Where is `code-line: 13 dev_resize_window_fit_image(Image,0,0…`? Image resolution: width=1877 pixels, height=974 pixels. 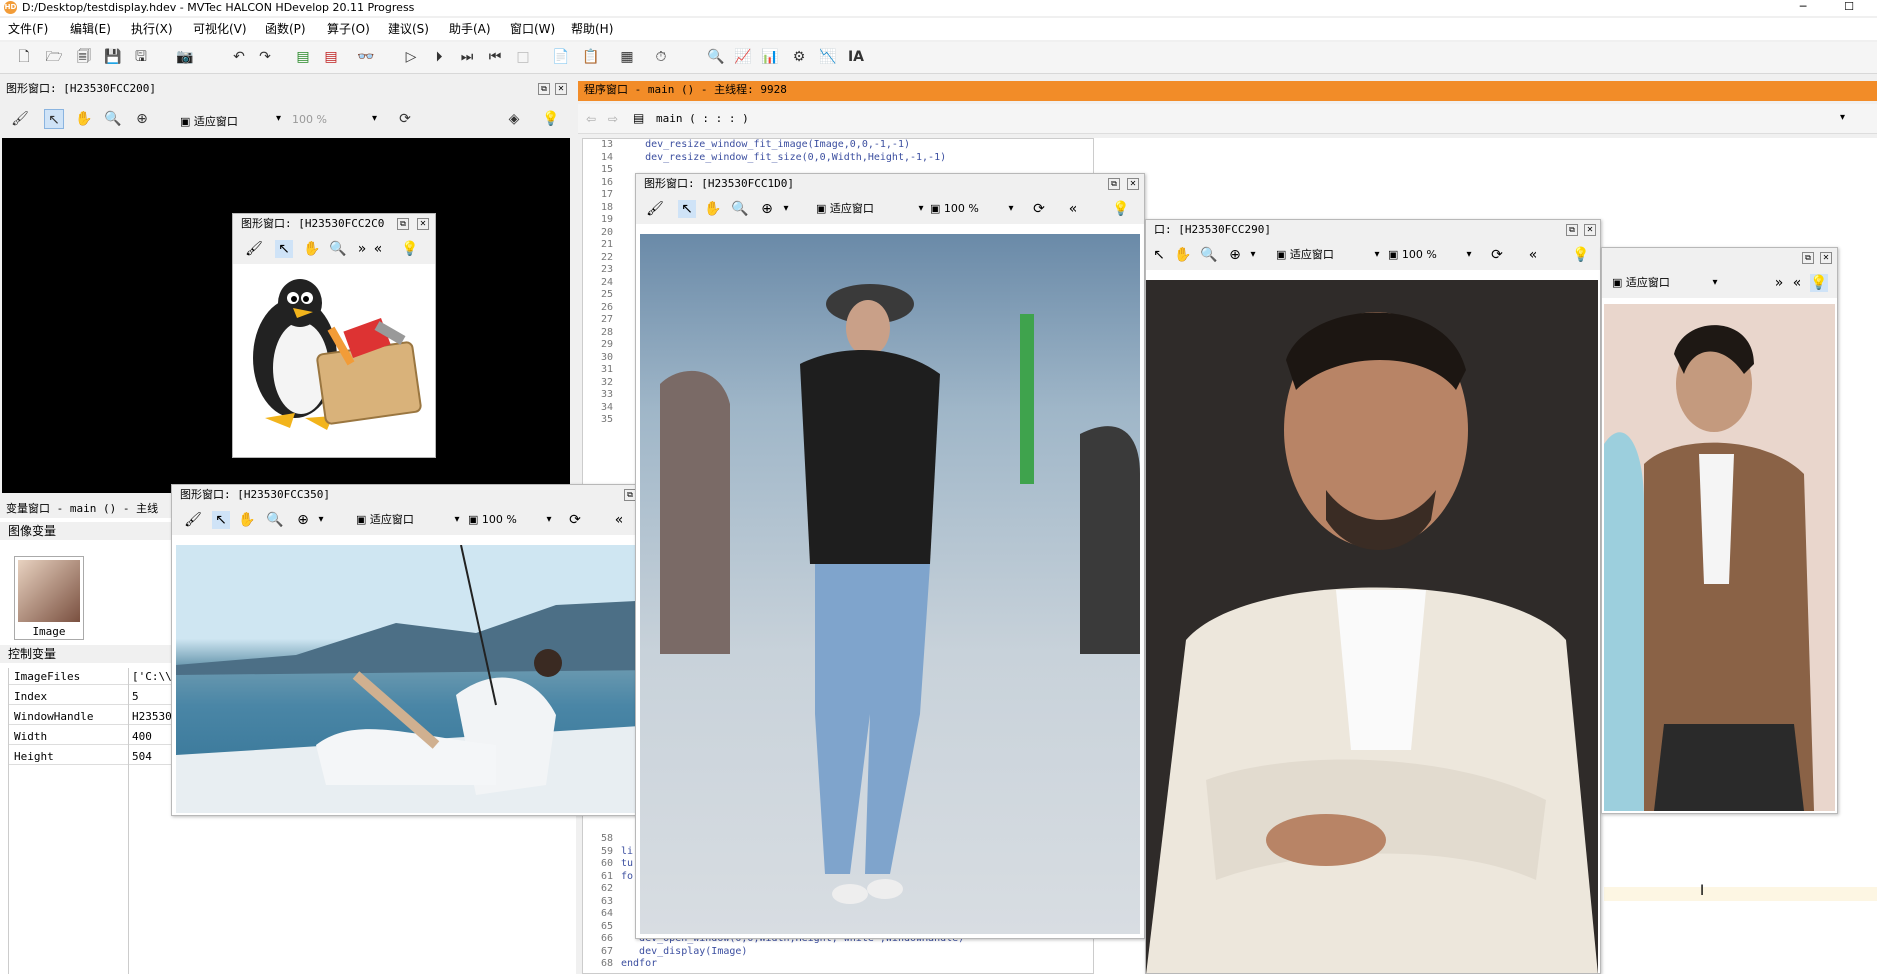 code-line: 13 dev_resize_window_fit_image(Image,0,0… is located at coordinates (838, 145).